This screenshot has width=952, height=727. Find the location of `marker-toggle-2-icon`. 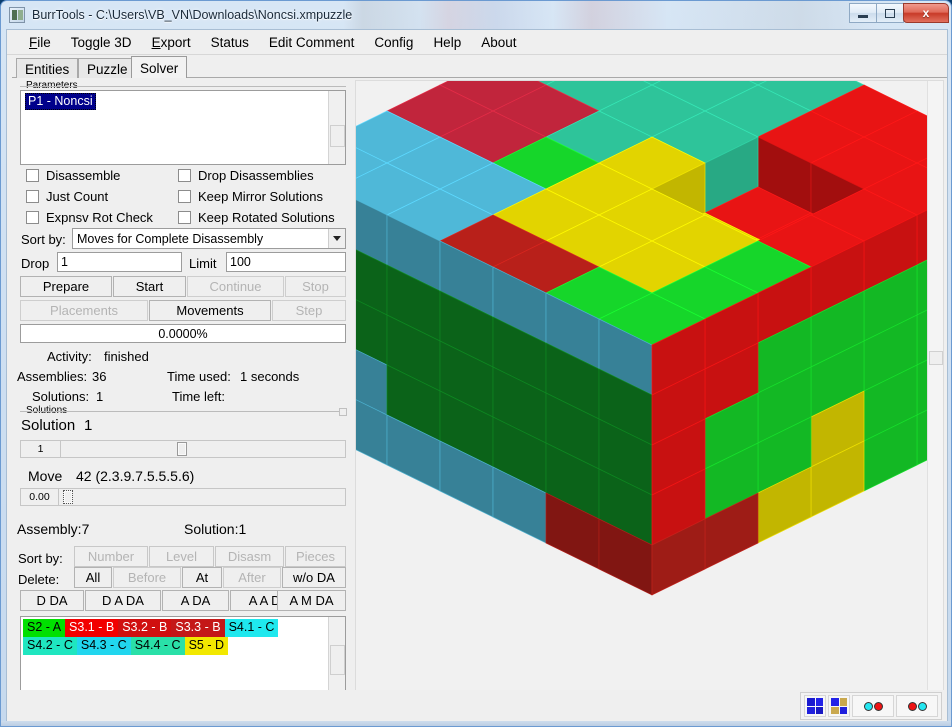

marker-toggle-2-icon is located at coordinates (917, 706).